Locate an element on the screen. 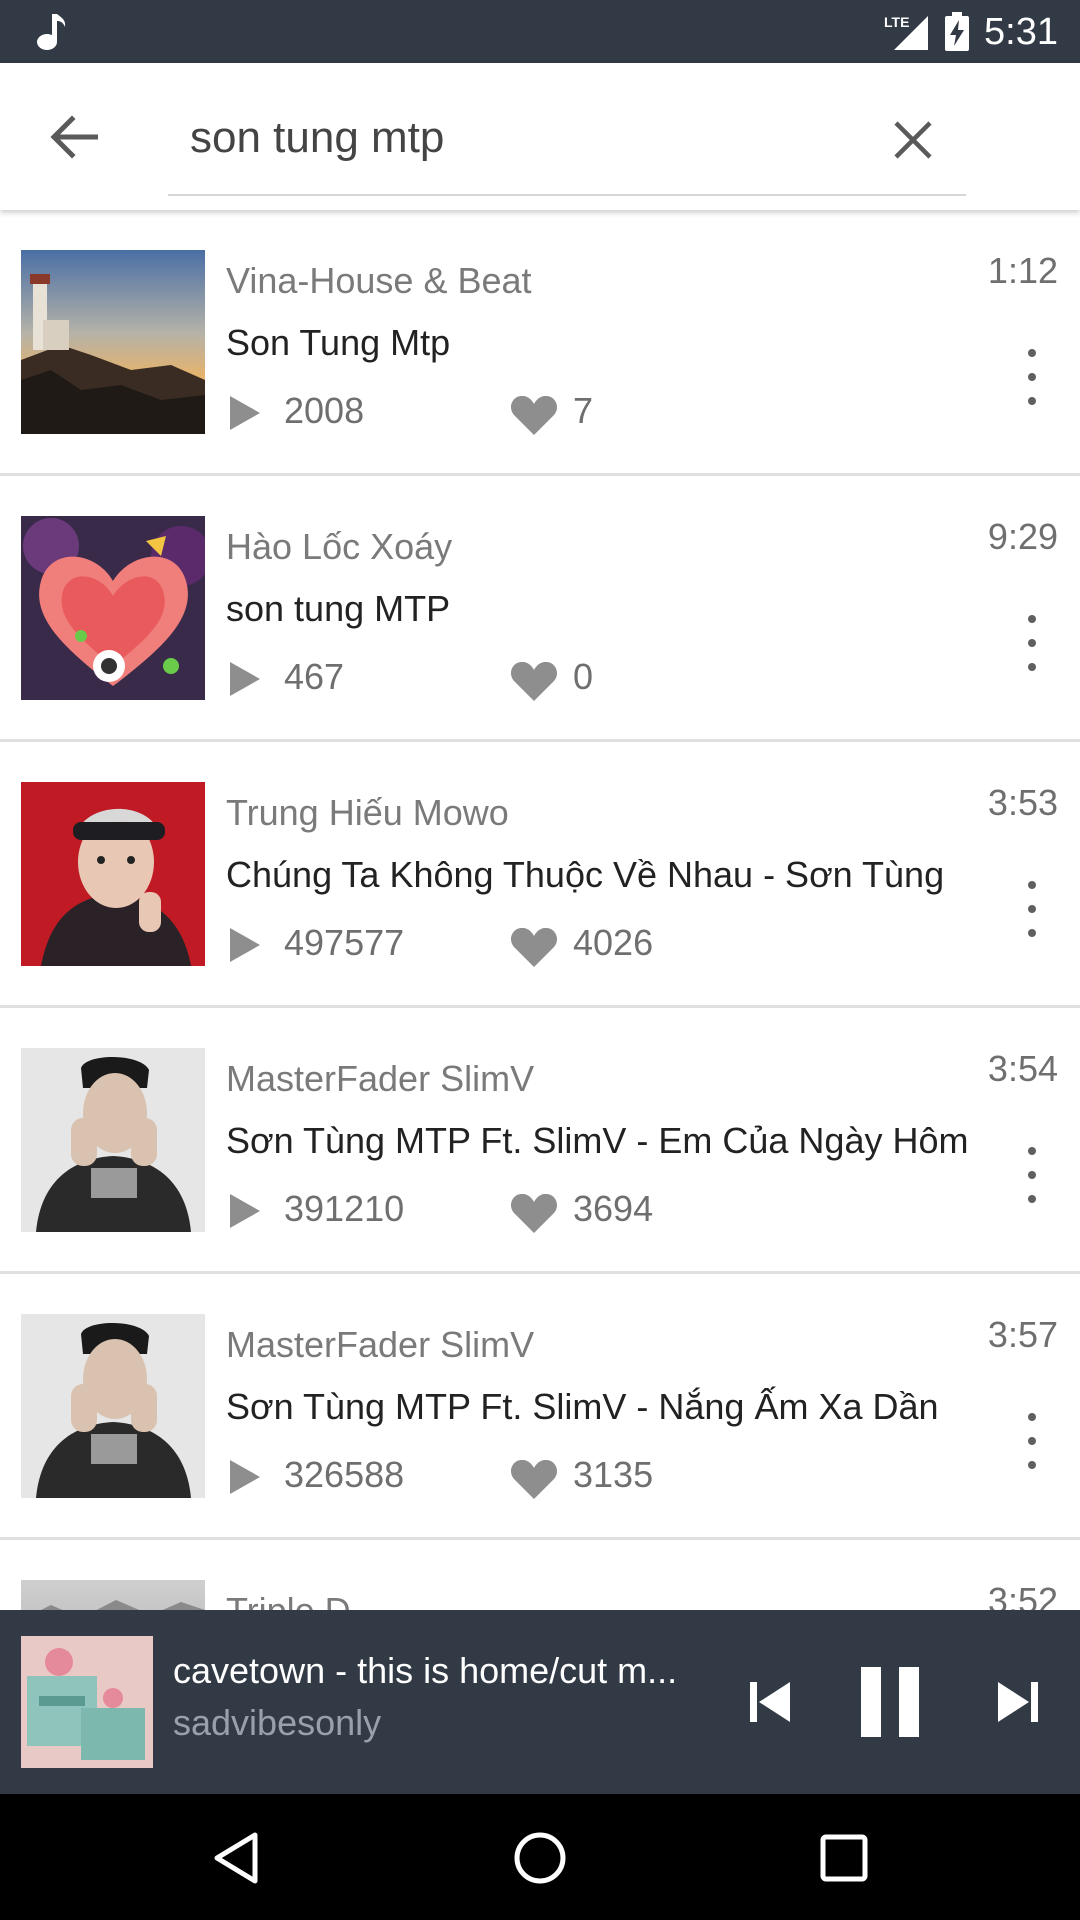  track-title: son tung MTP is located at coordinates (338, 608).